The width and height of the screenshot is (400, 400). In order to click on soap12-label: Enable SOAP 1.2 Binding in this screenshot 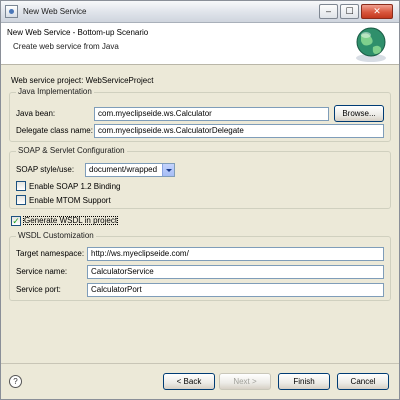, I will do `click(74, 186)`.